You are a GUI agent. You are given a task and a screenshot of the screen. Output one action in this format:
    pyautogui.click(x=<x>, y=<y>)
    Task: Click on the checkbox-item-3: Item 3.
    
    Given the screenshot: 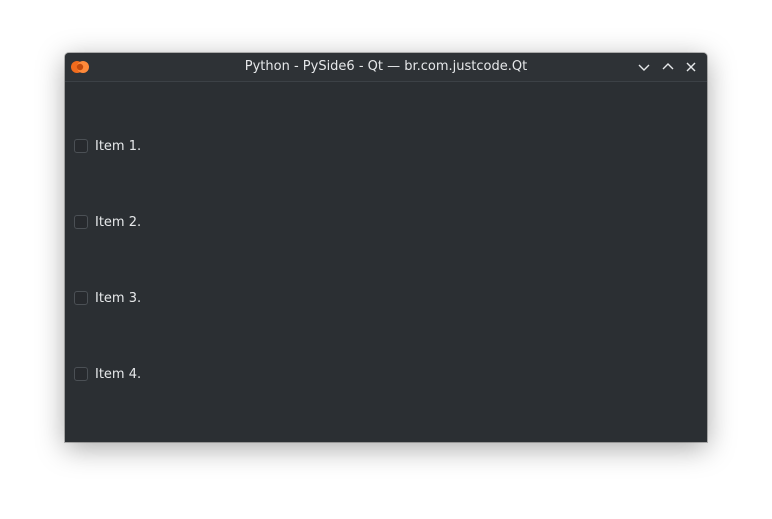 What is the action you would take?
    pyautogui.click(x=107, y=298)
    